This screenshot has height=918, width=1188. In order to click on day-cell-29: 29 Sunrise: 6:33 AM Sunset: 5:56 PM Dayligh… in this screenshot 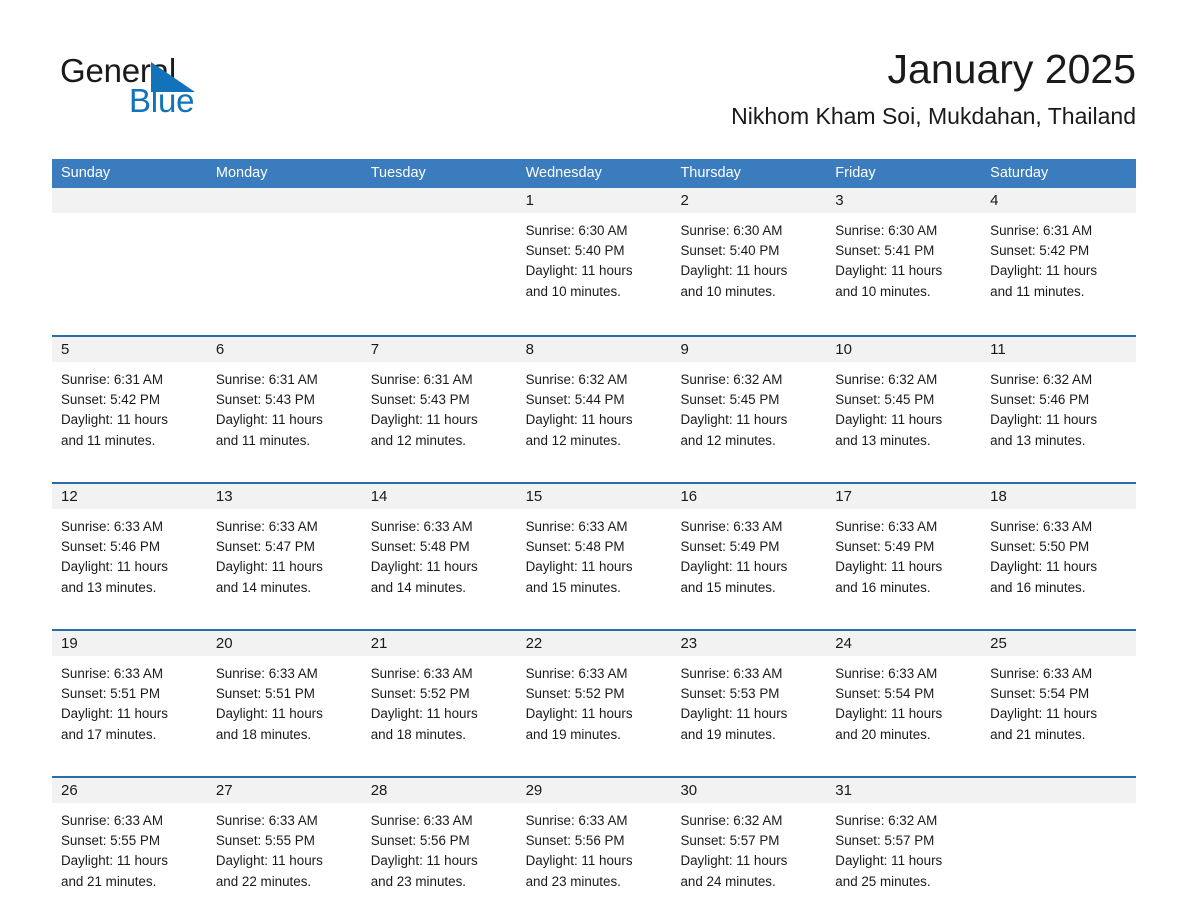, I will do `click(594, 843)`.